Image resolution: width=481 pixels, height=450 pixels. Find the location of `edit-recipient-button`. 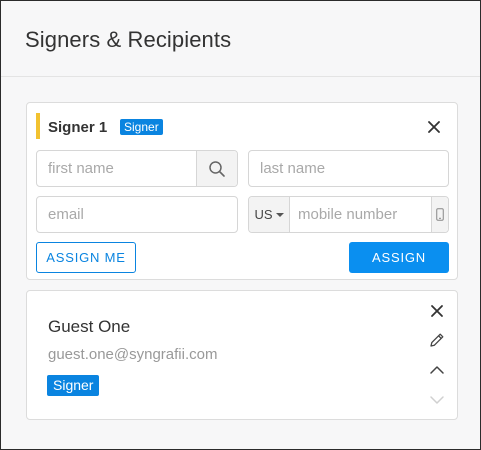

edit-recipient-button is located at coordinates (437, 340).